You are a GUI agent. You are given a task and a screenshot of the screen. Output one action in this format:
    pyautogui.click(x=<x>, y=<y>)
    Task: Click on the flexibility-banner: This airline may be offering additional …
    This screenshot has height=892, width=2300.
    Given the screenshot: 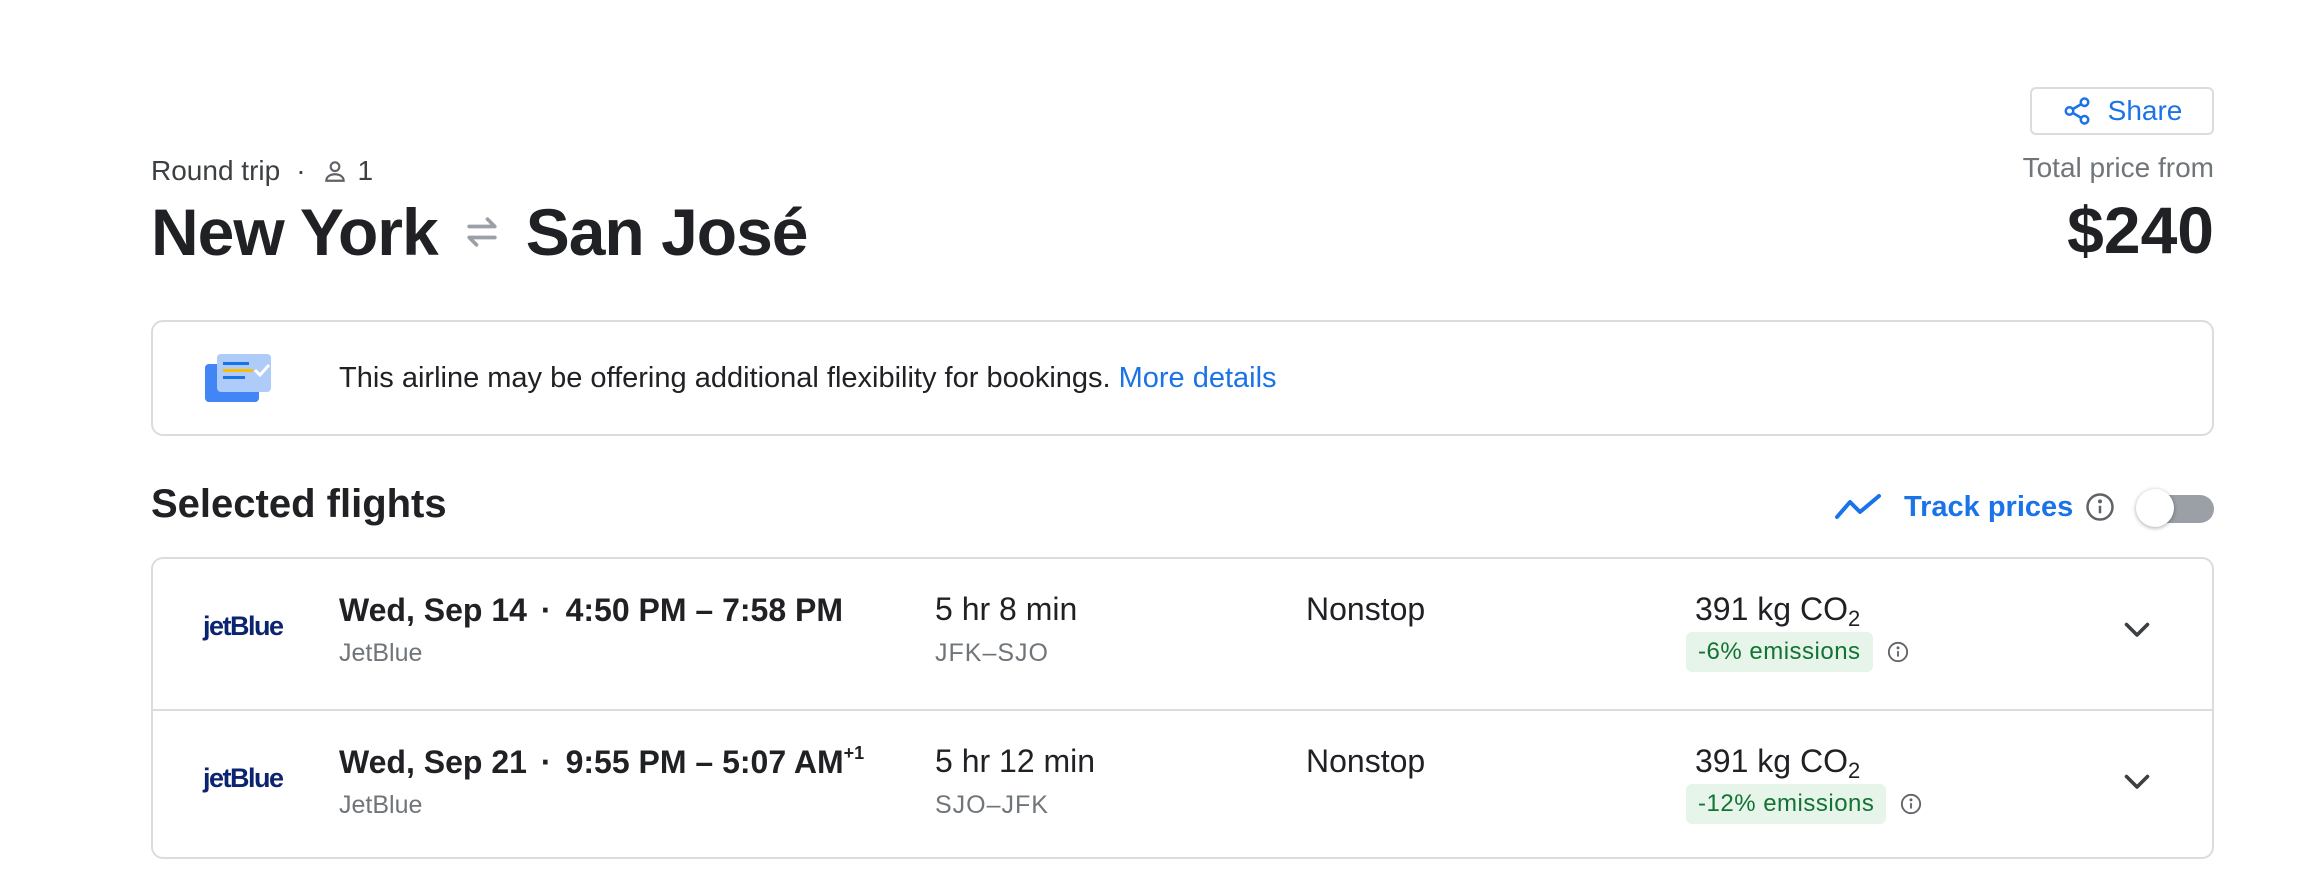 What is the action you would take?
    pyautogui.click(x=1182, y=378)
    